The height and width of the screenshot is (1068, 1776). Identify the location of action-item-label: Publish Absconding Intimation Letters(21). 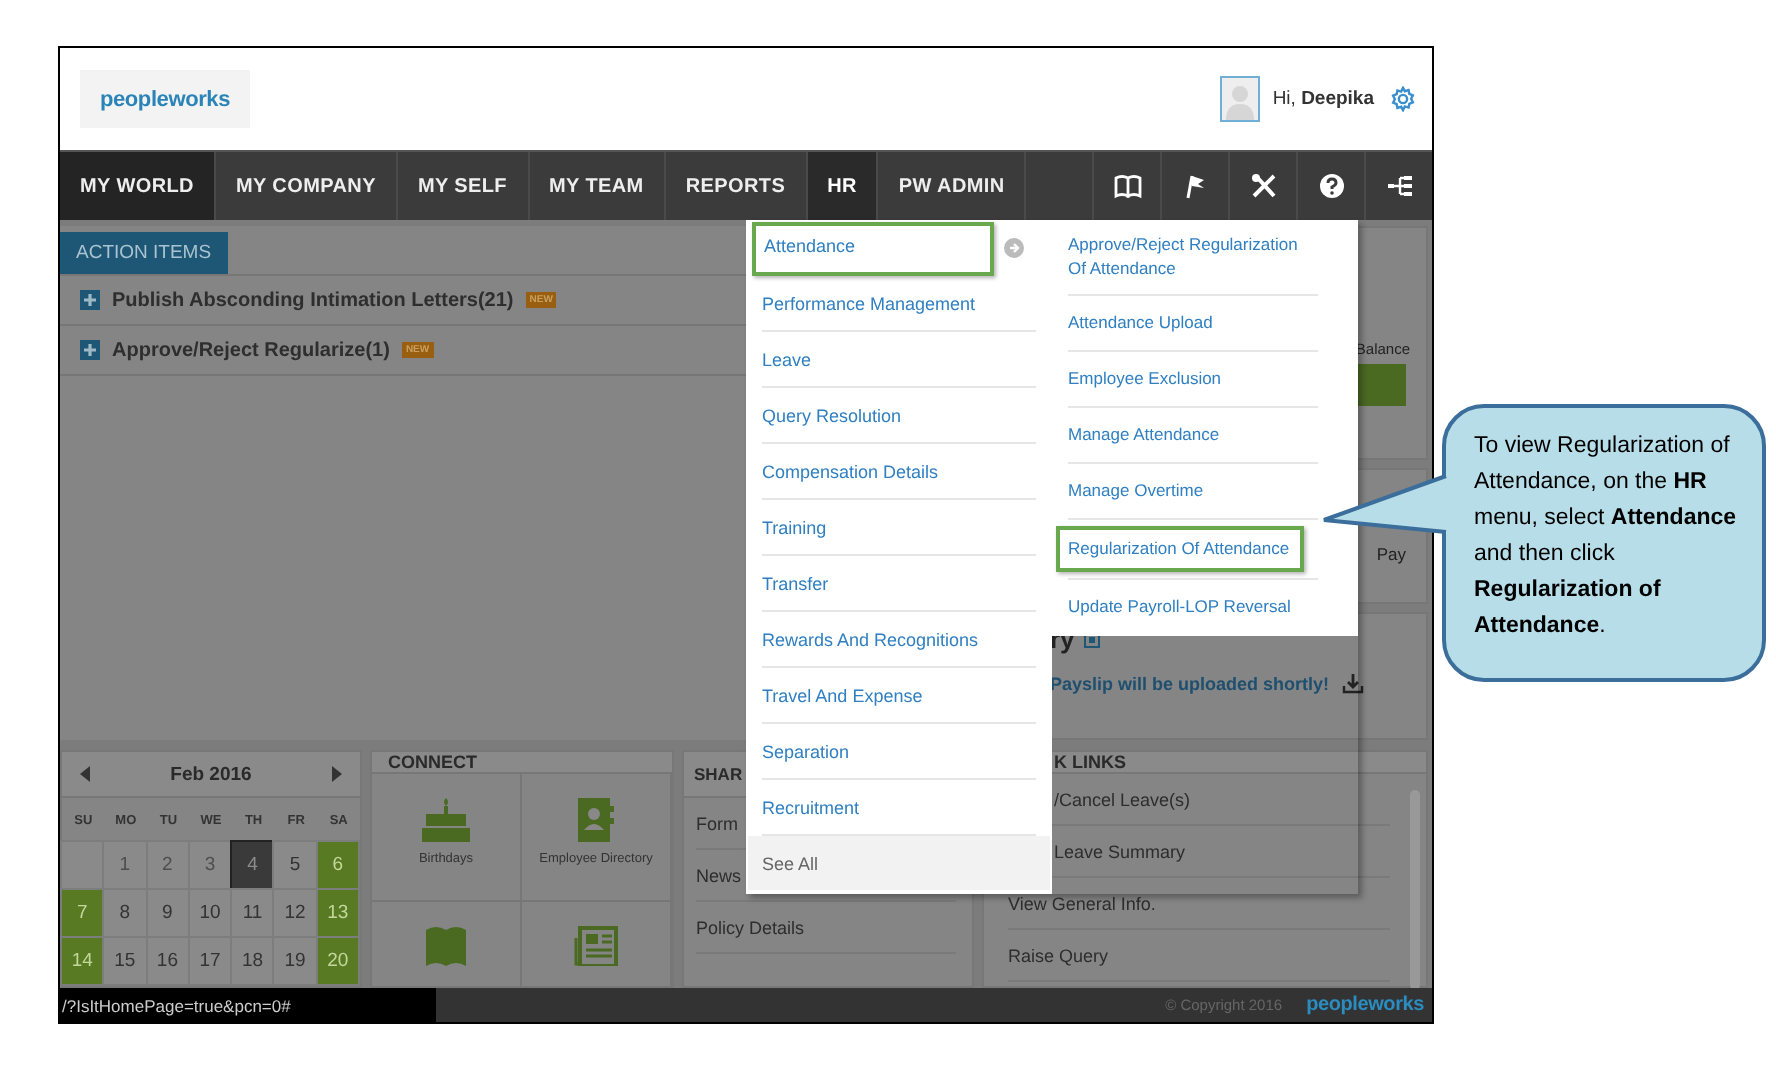
(313, 300).